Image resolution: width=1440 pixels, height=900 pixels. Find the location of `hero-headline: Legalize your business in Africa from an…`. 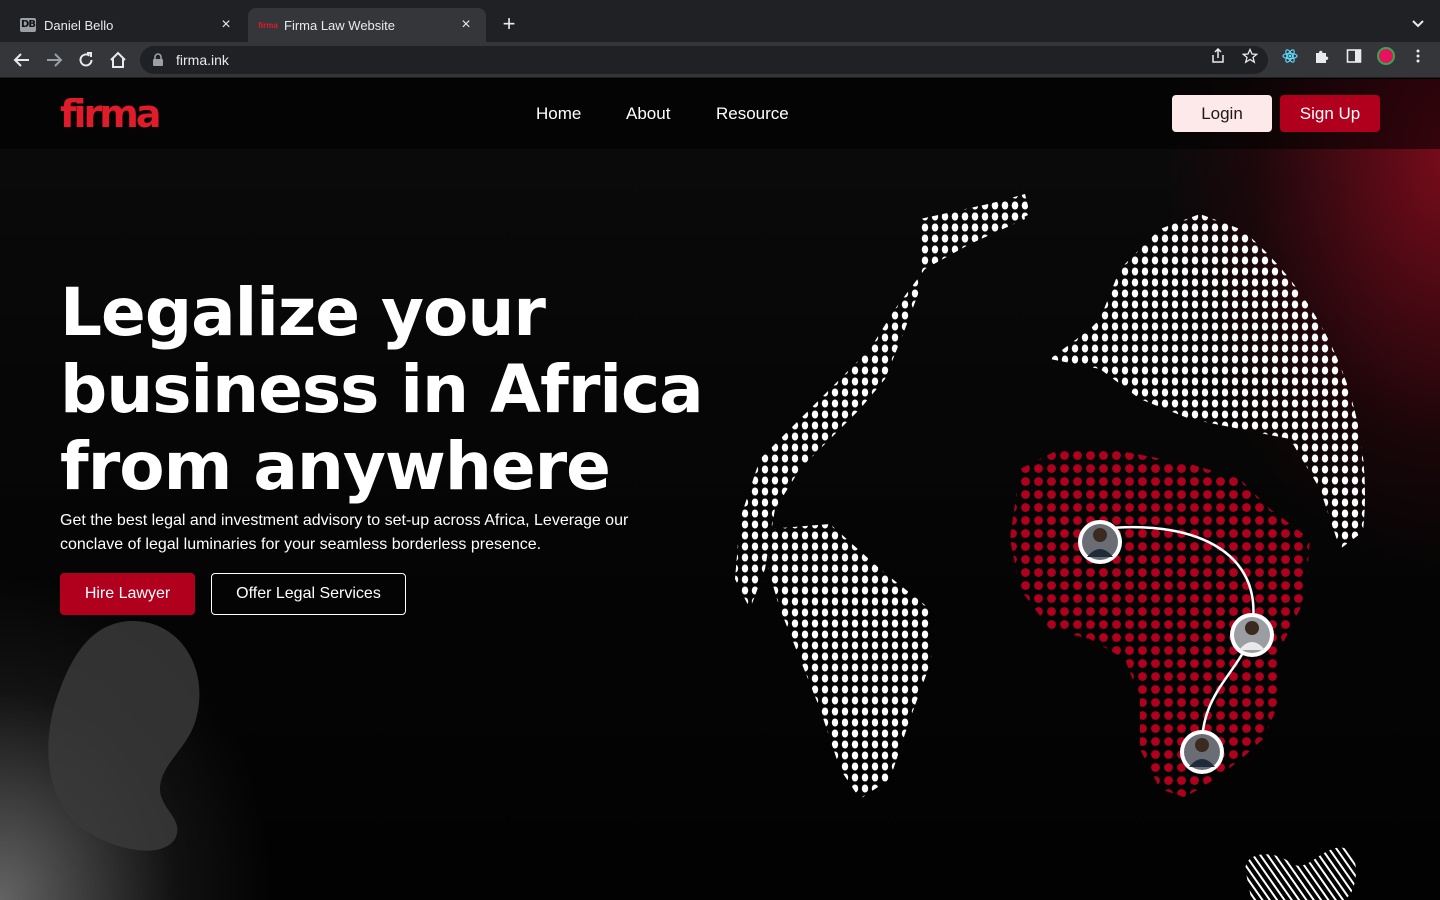

hero-headline: Legalize your business in Africa from an… is located at coordinates (390, 389).